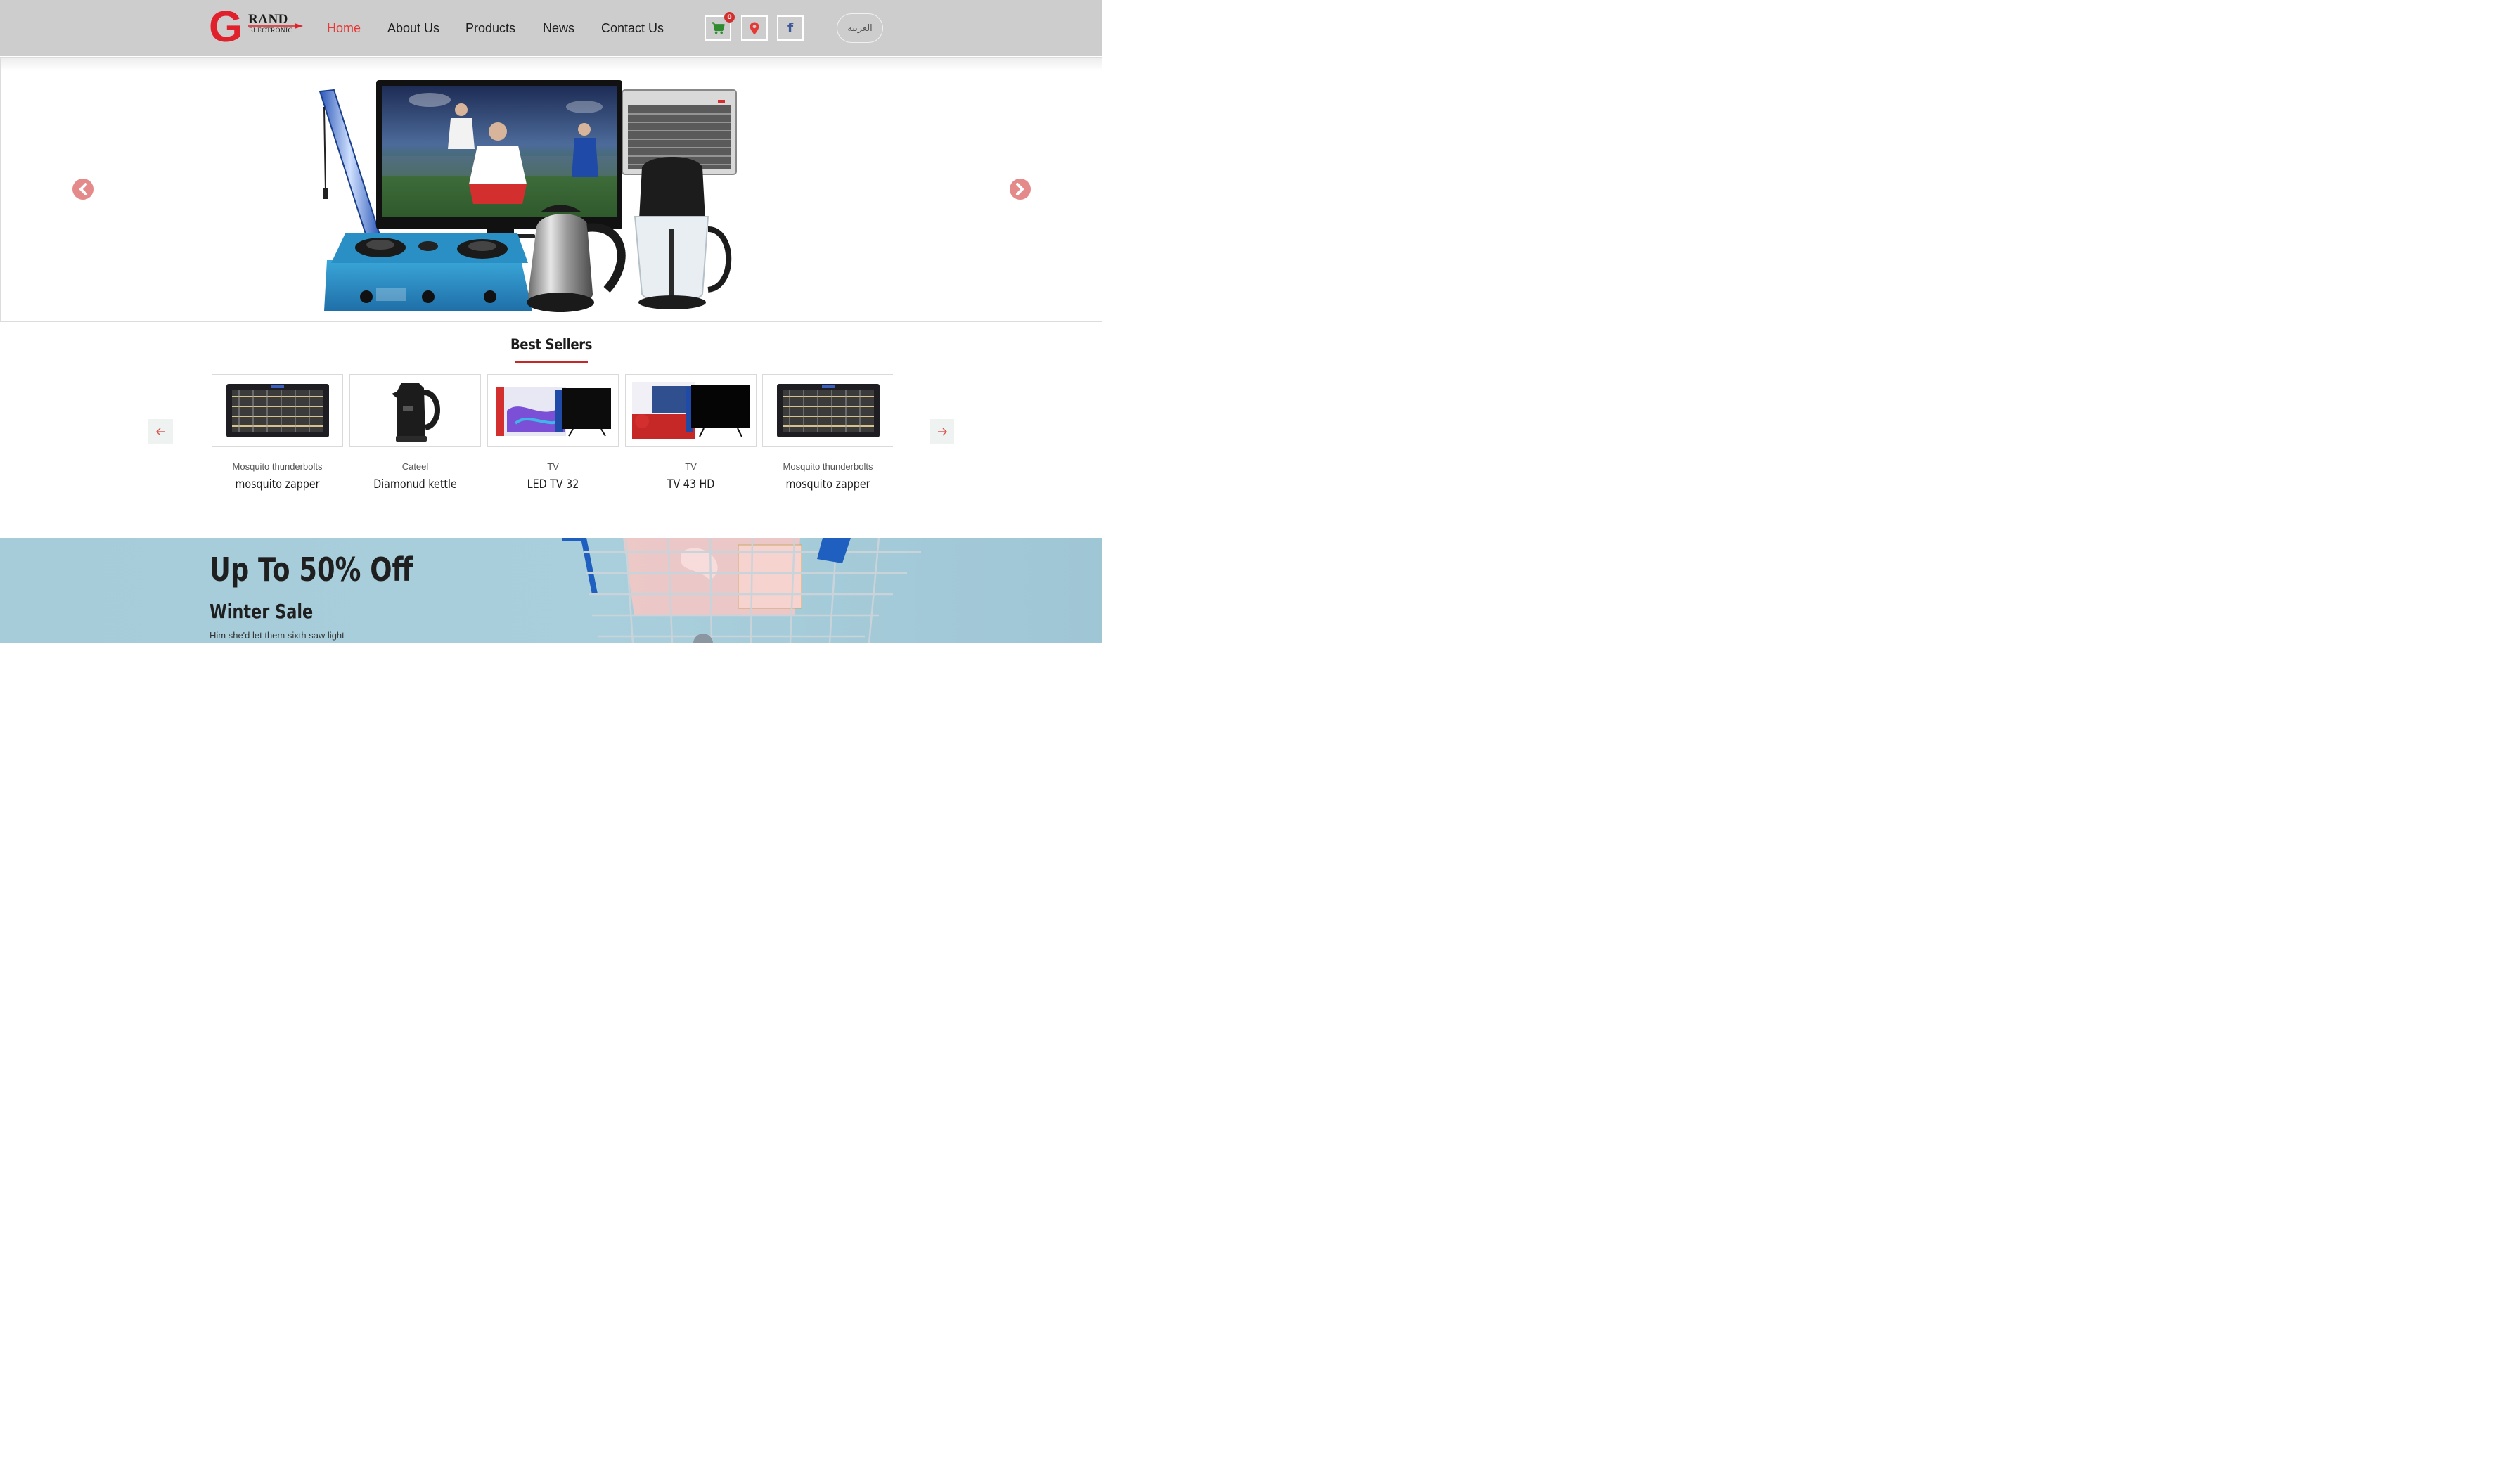  I want to click on language-toggle-button: العربيه, so click(860, 28).